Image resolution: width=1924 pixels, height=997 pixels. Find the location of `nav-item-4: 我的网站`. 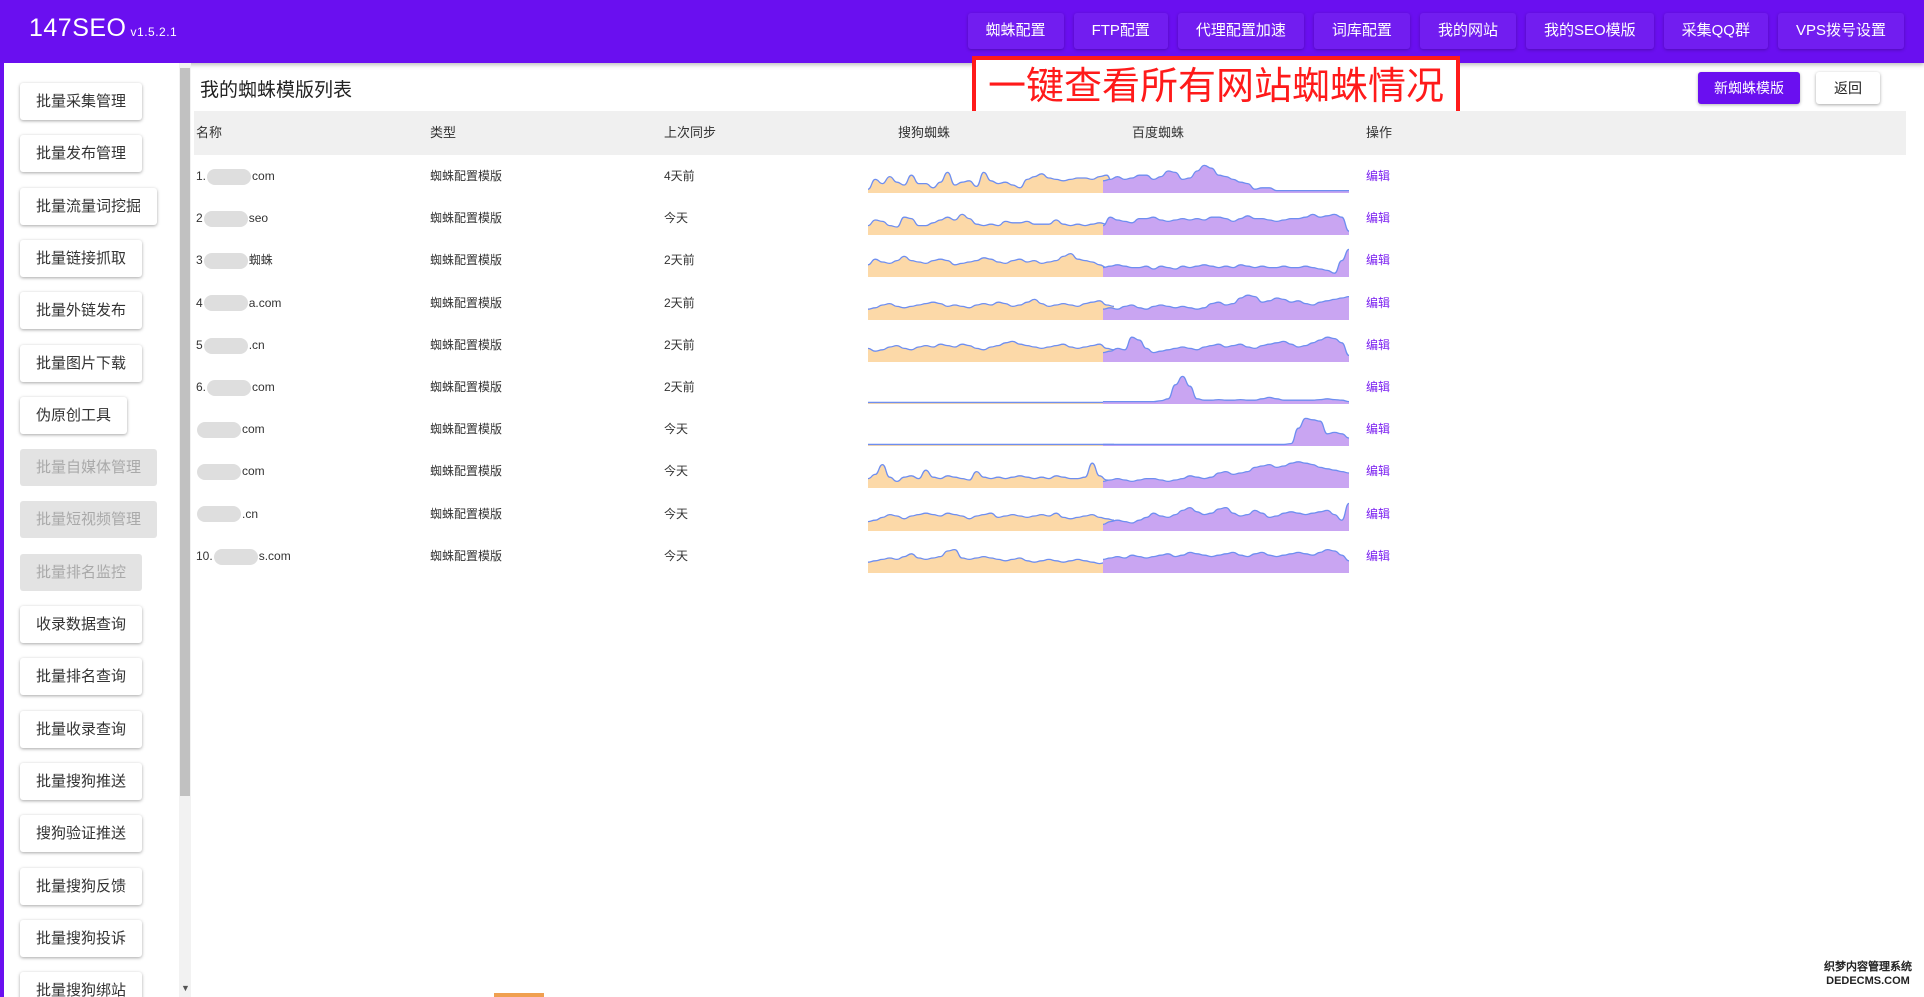

nav-item-4: 我的网站 is located at coordinates (1467, 31).